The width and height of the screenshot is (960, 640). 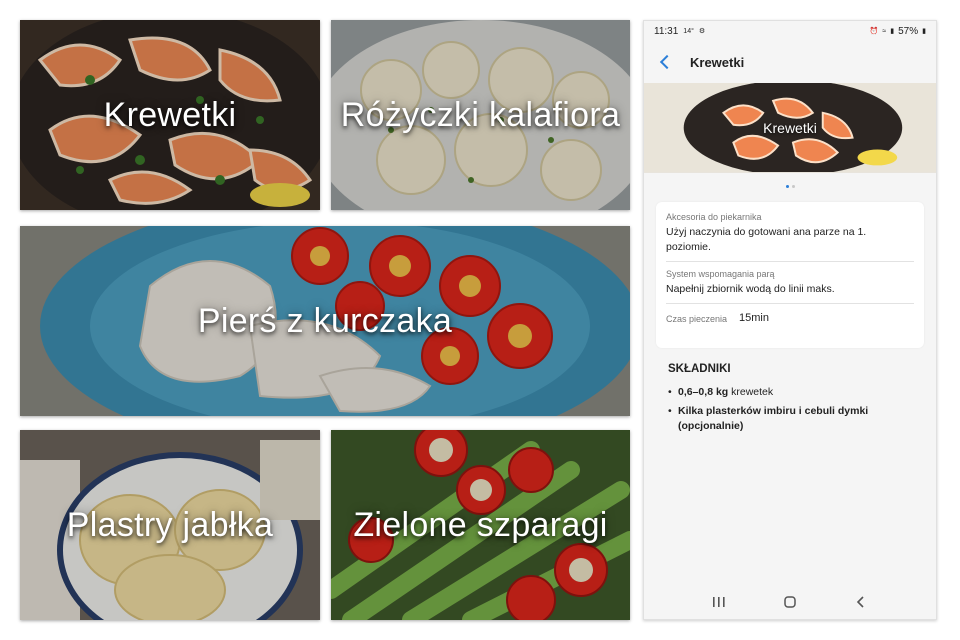 What do you see at coordinates (688, 31) in the screenshot?
I see `status-temperature: 14°` at bounding box center [688, 31].